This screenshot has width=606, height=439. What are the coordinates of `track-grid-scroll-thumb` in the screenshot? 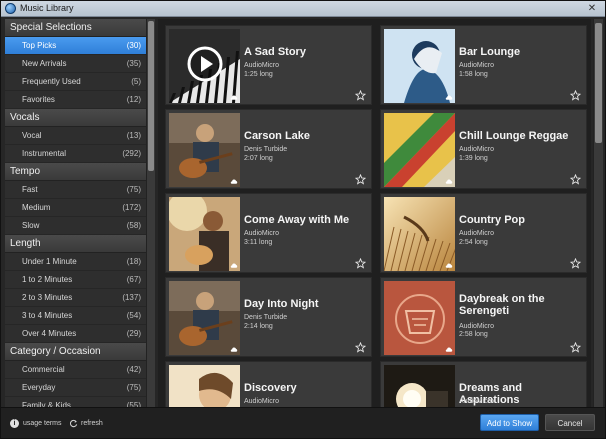 It's located at (598, 83).